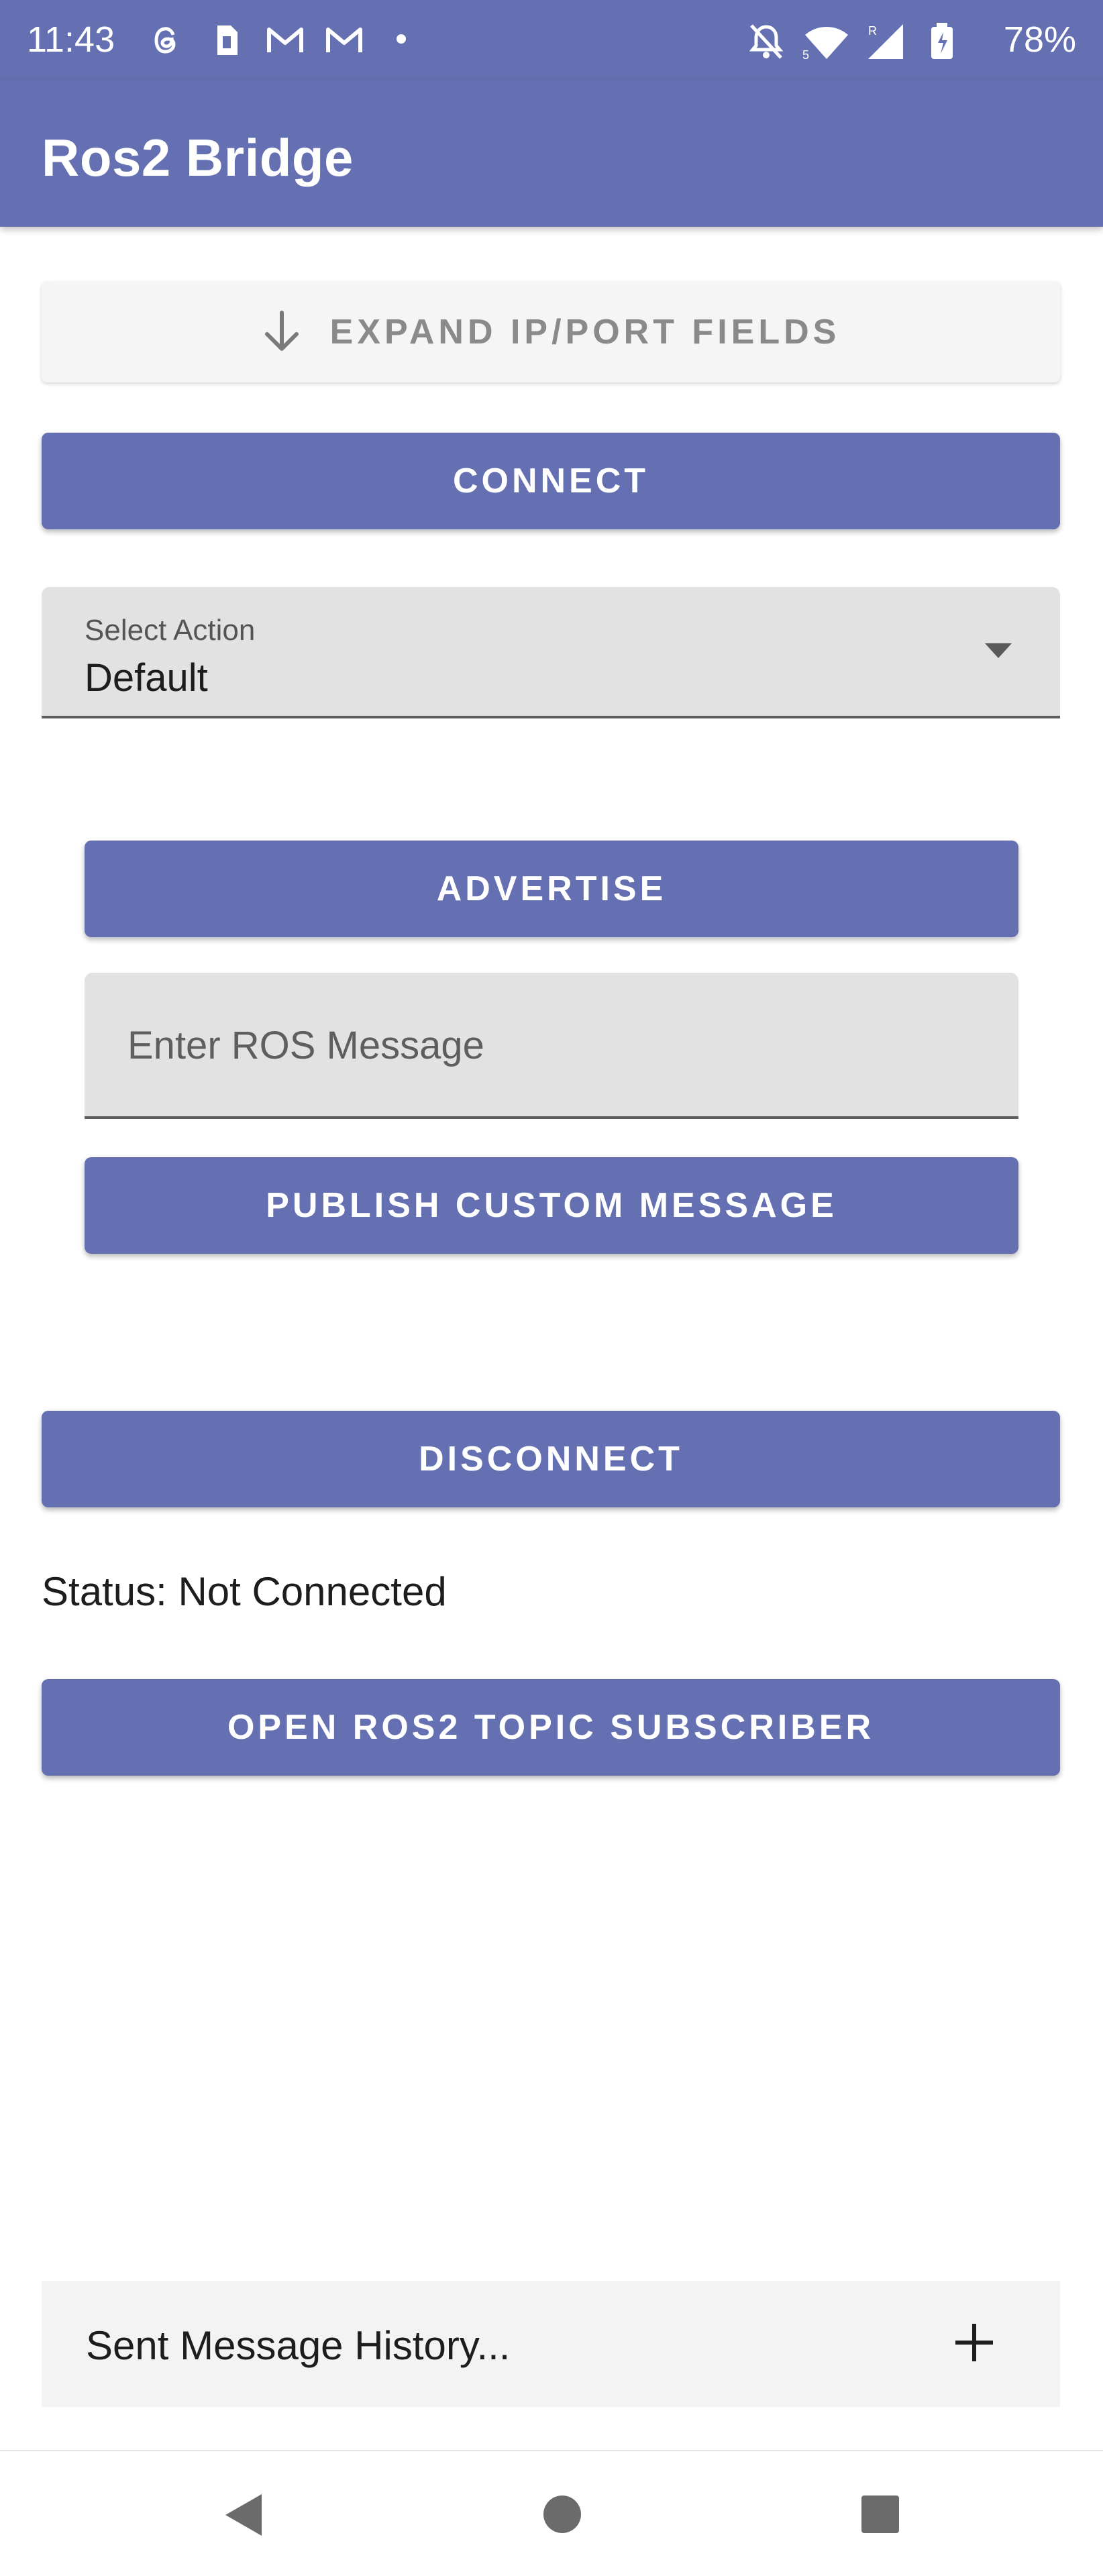  I want to click on advertise-button: ADVERTISE, so click(551, 889).